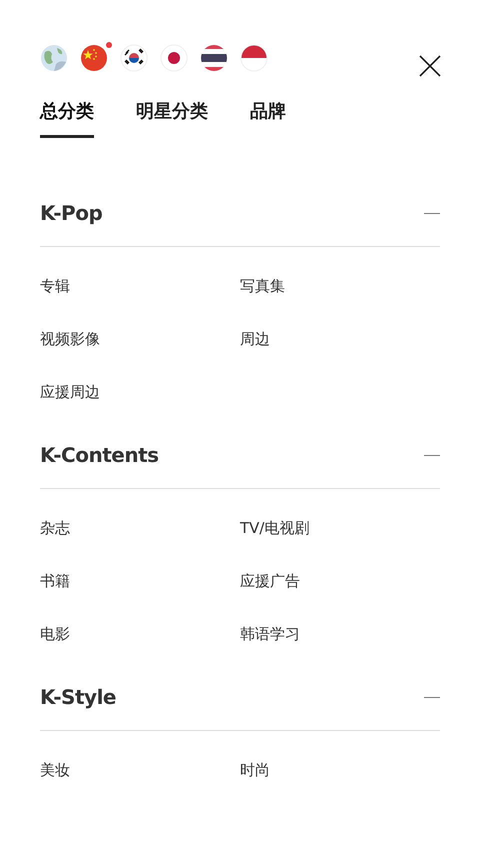 Image resolution: width=480 pixels, height=853 pixels. Describe the element at coordinates (55, 581) in the screenshot. I see `category-link: 书籍` at that location.